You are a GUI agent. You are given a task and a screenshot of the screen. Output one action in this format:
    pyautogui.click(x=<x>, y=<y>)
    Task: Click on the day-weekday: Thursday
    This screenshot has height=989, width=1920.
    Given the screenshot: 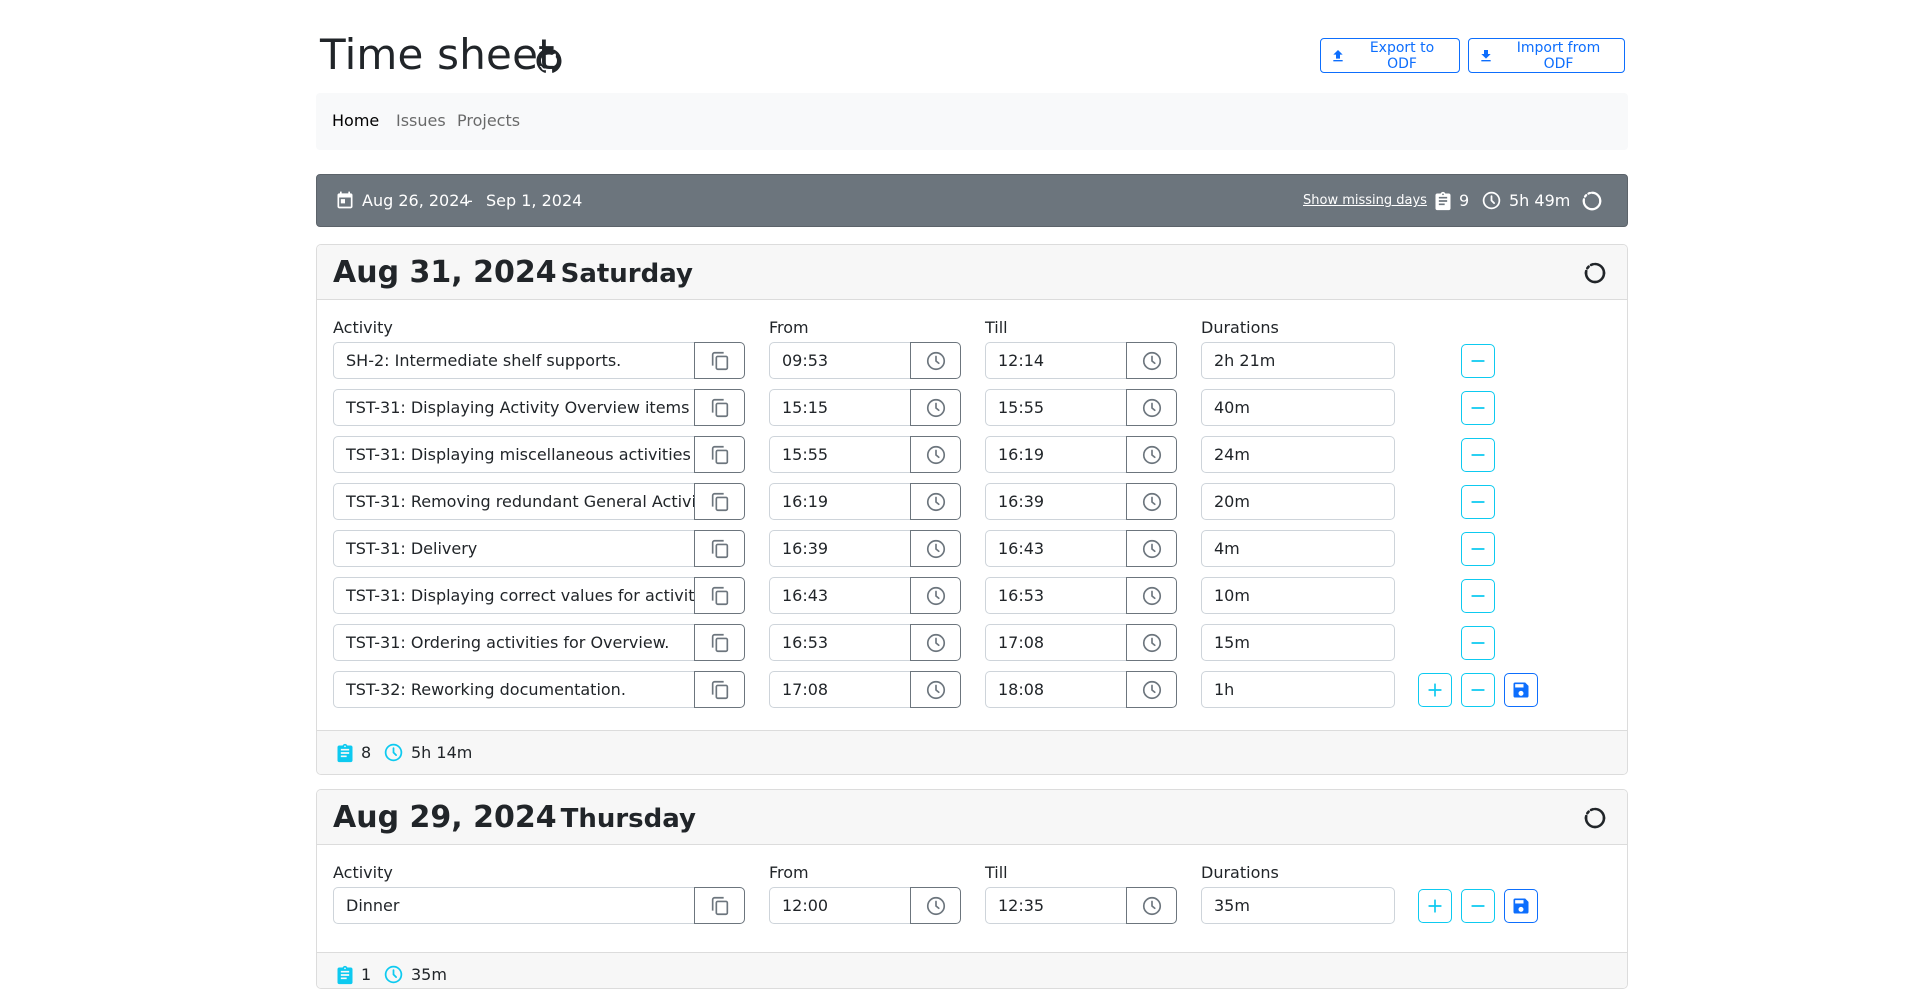 What is the action you would take?
    pyautogui.click(x=628, y=819)
    